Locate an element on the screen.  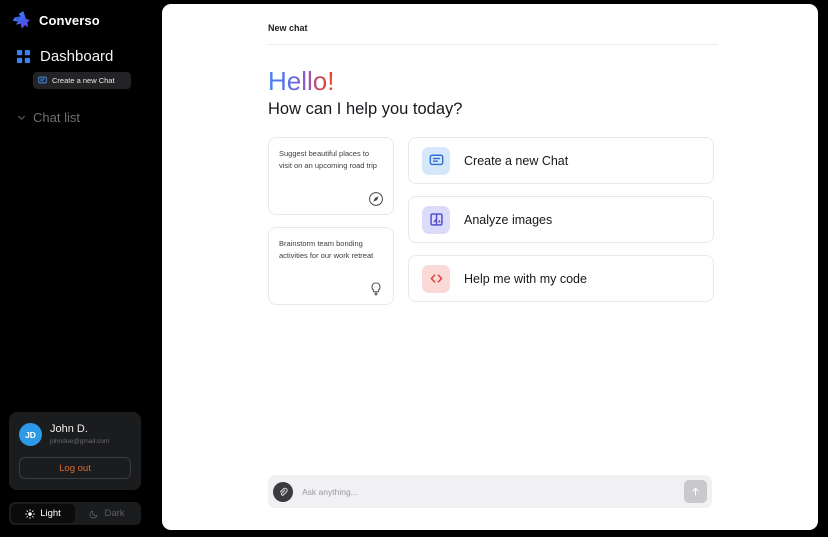
user-identity: John D. johndoe@gmail.com is located at coordinates (79, 434).